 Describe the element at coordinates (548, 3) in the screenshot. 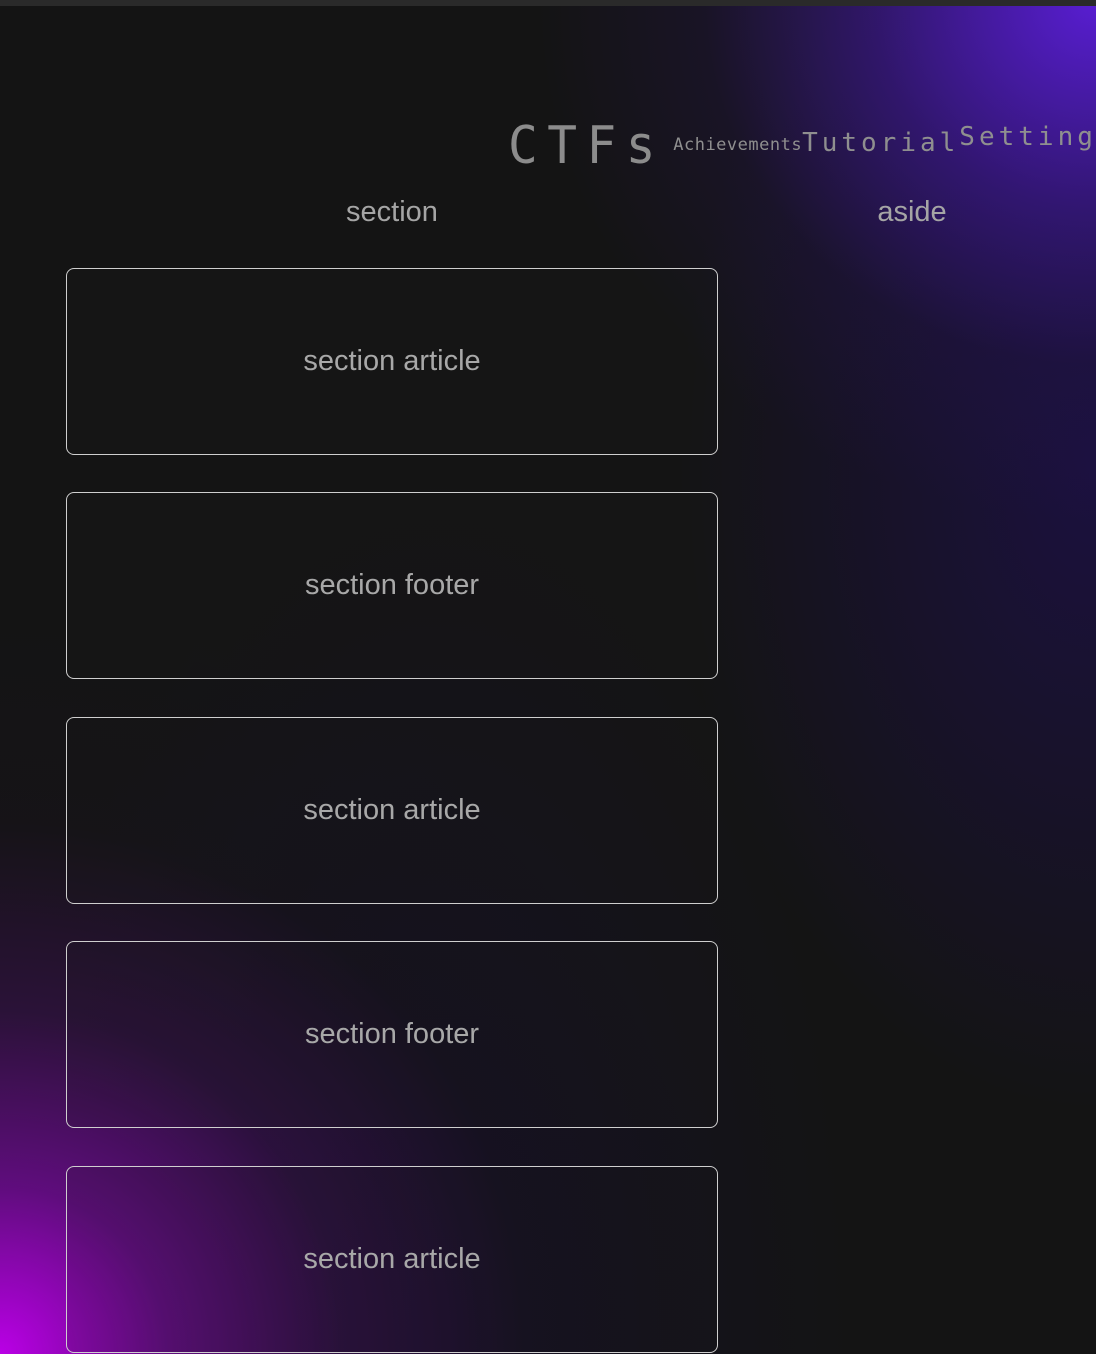

I see `top-bar` at that location.